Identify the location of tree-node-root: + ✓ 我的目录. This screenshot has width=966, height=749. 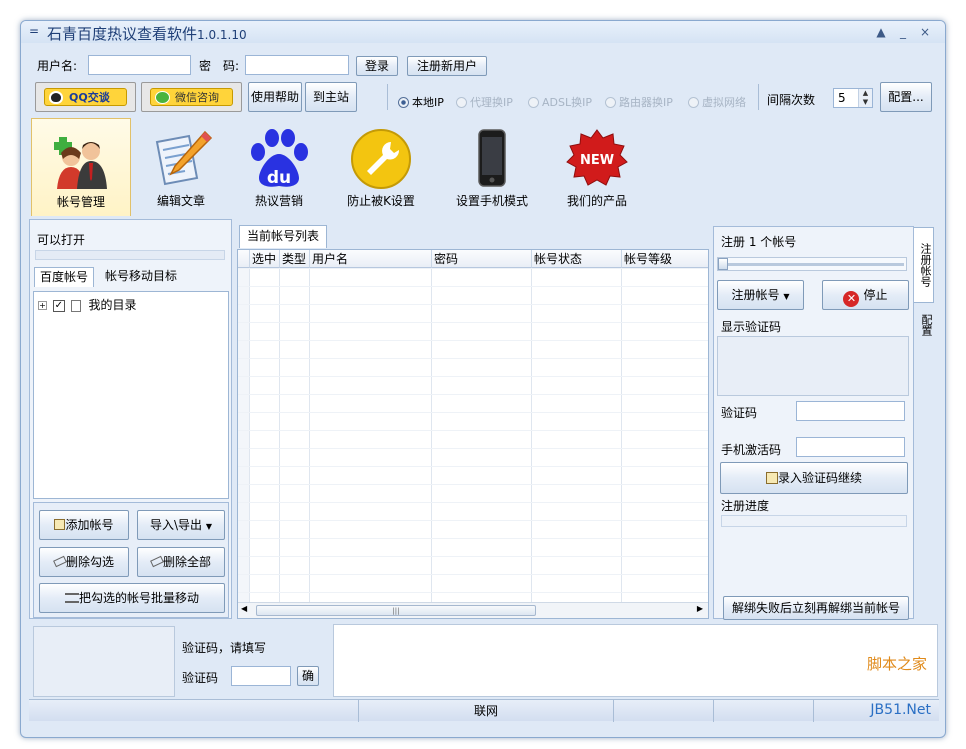
(87, 304).